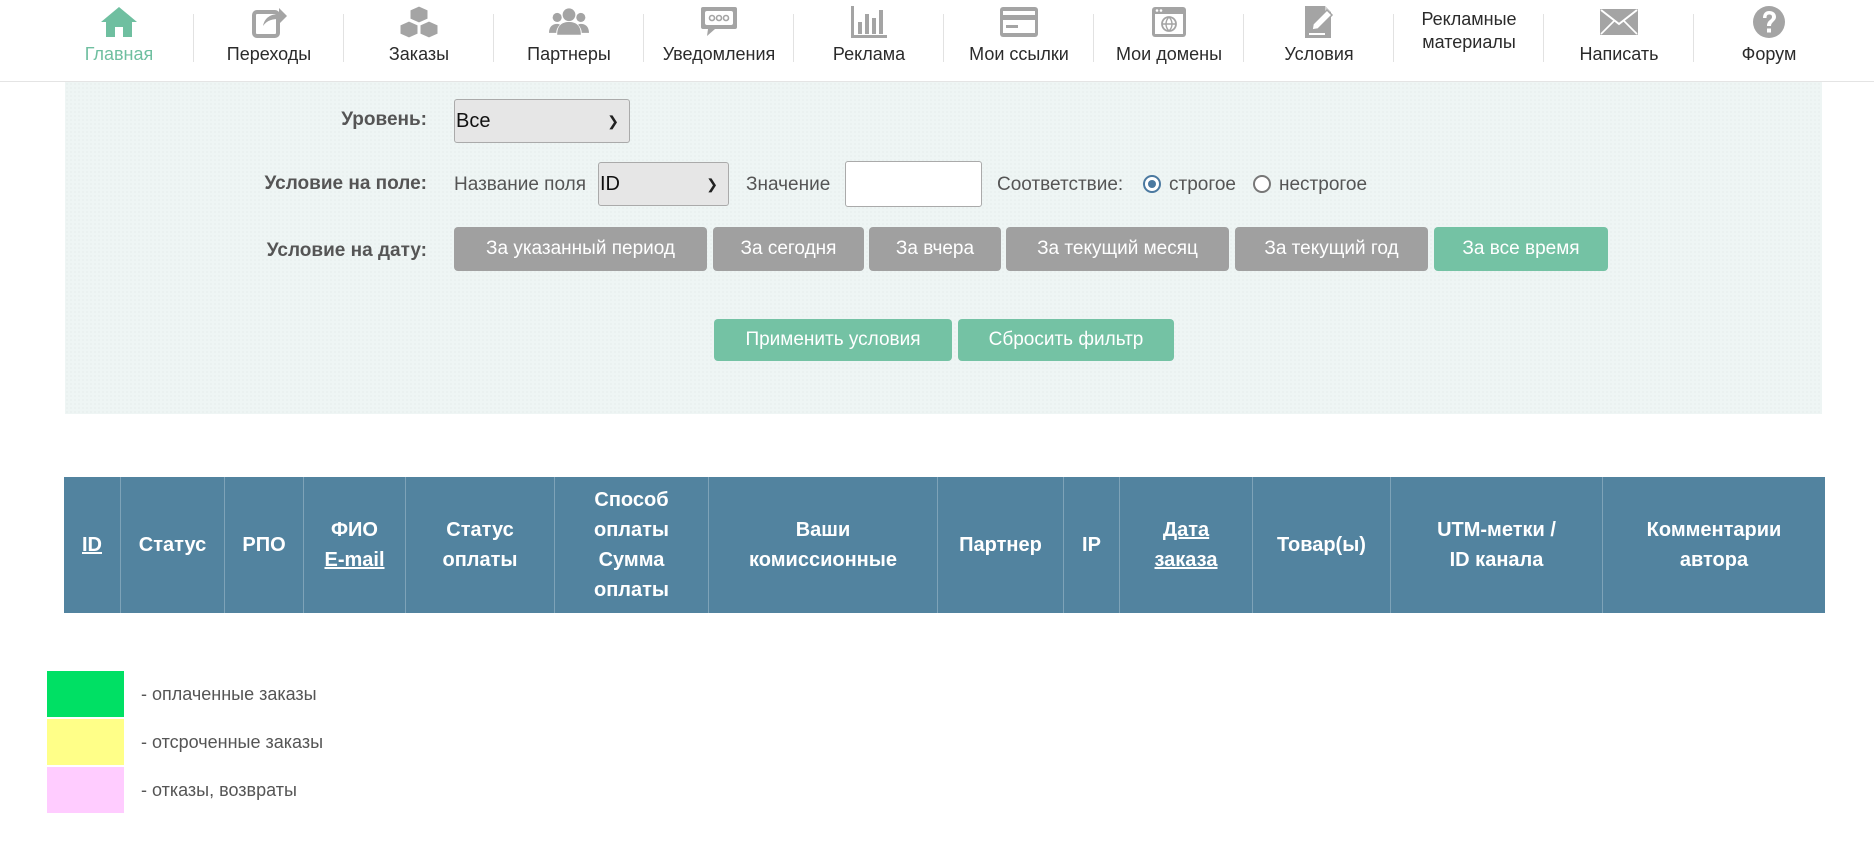 Image resolution: width=1874 pixels, height=856 pixels. What do you see at coordinates (355, 545) in the screenshot?
I see `column-name-email: ФИО E-mail` at bounding box center [355, 545].